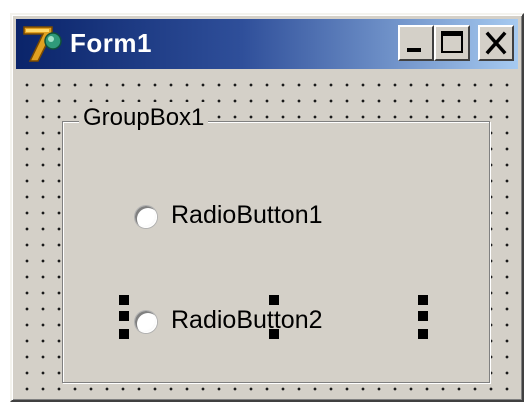  What do you see at coordinates (423, 334) in the screenshot?
I see `selection-handle-bottom-right` at bounding box center [423, 334].